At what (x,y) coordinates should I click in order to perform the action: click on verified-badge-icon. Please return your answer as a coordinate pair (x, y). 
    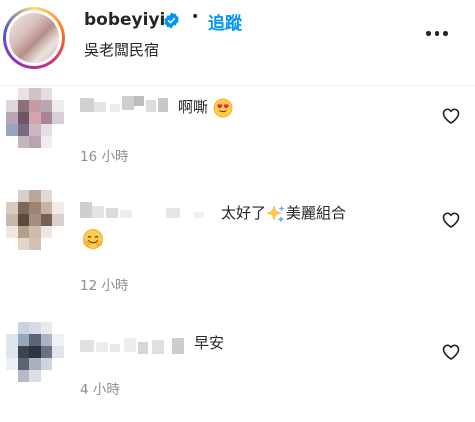
    Looking at the image, I should click on (171, 20).